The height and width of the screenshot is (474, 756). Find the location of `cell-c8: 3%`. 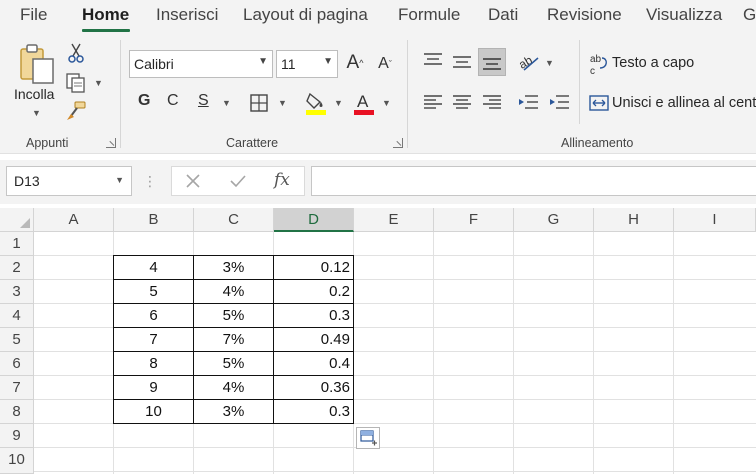

cell-c8: 3% is located at coordinates (233, 411).